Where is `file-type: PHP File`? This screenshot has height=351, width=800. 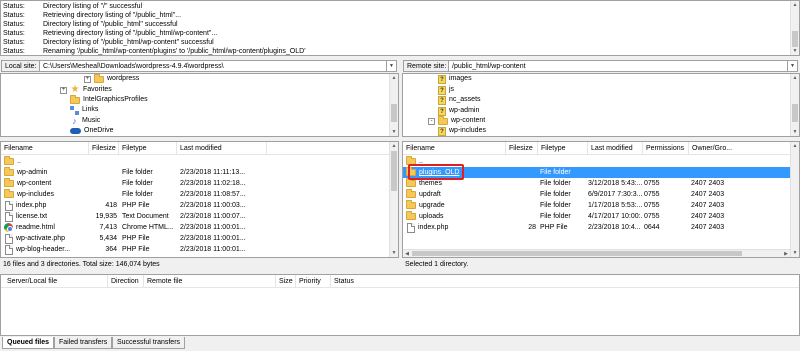 file-type: PHP File is located at coordinates (136, 205).